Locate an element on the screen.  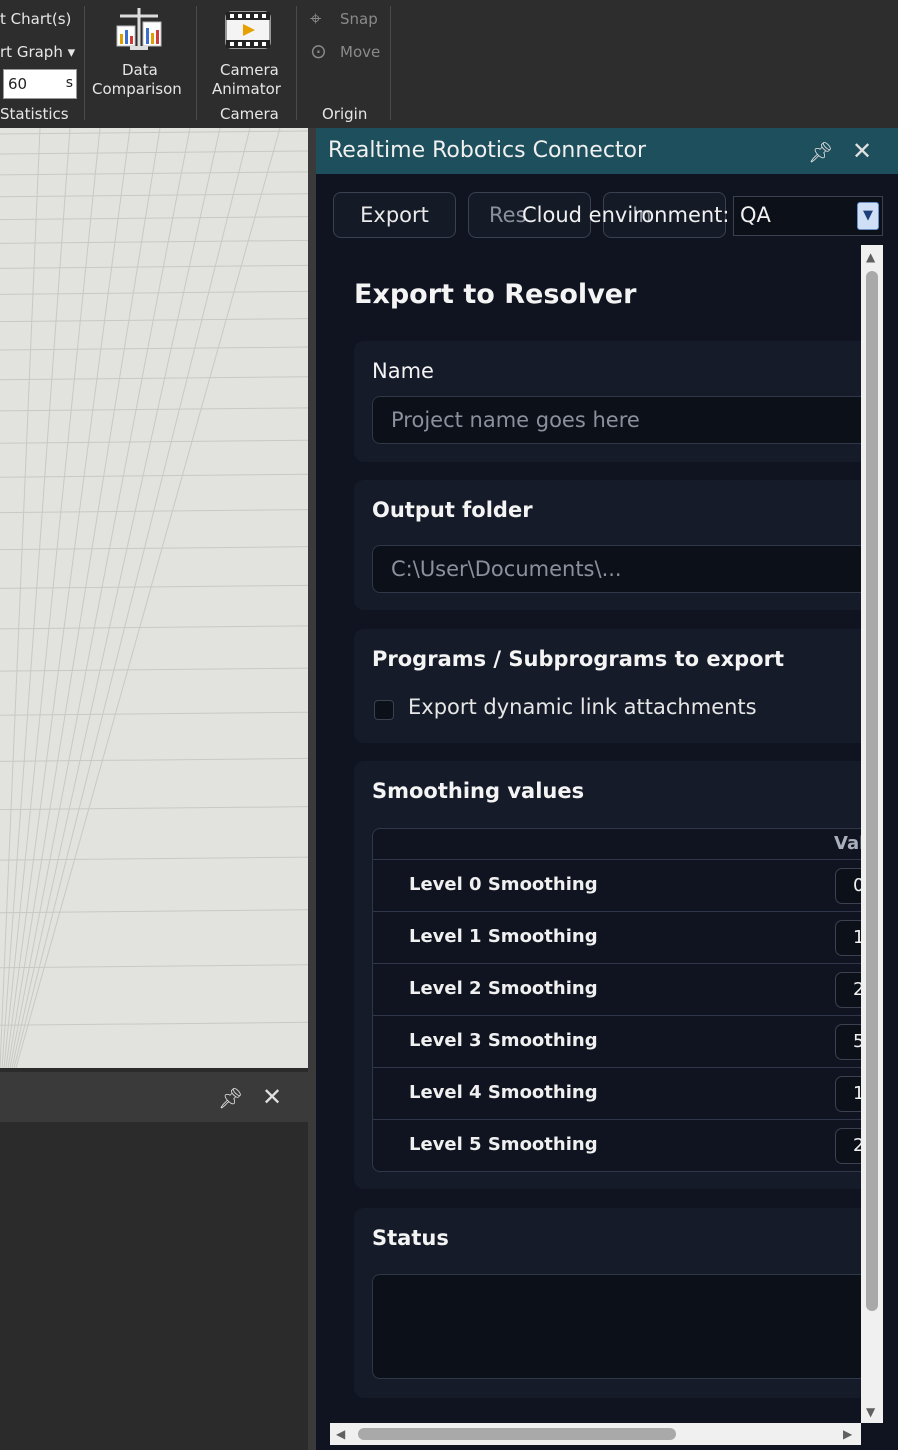
statistics-group-label: Statistics is located at coordinates (34, 114).